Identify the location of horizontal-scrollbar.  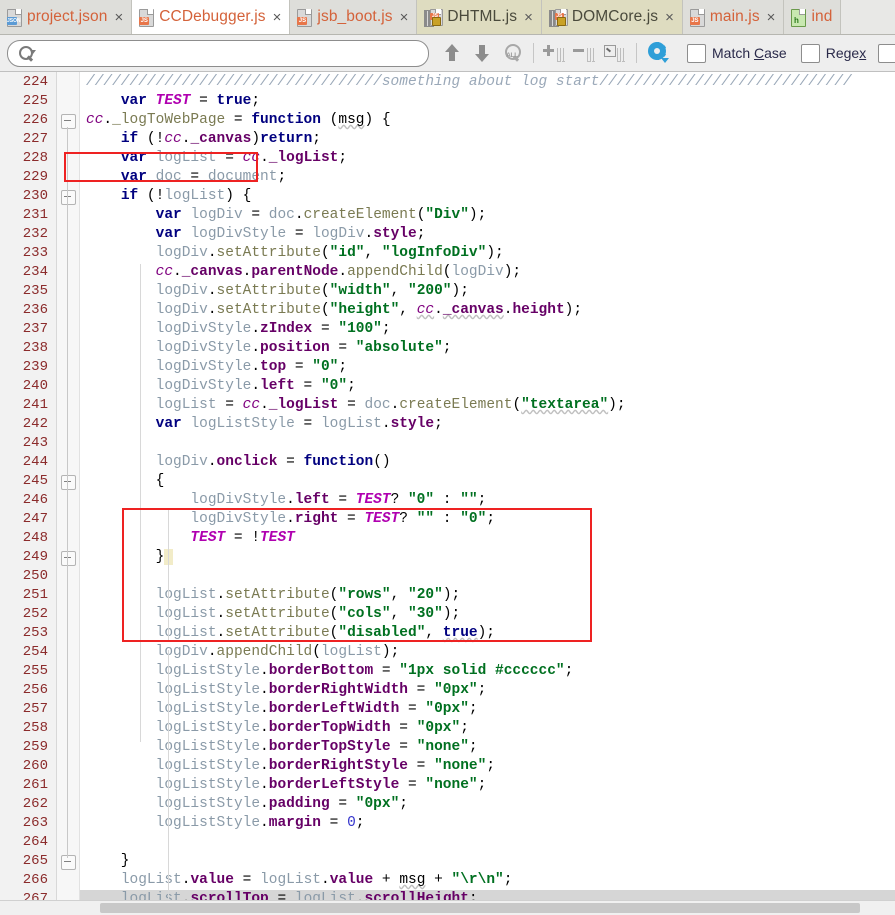
(447, 907).